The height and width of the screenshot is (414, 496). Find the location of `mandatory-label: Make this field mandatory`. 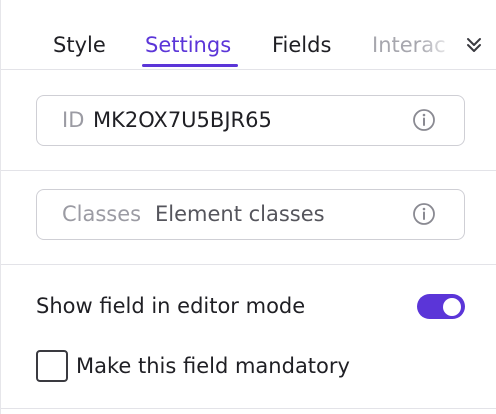

mandatory-label: Make this field mandatory is located at coordinates (213, 366).